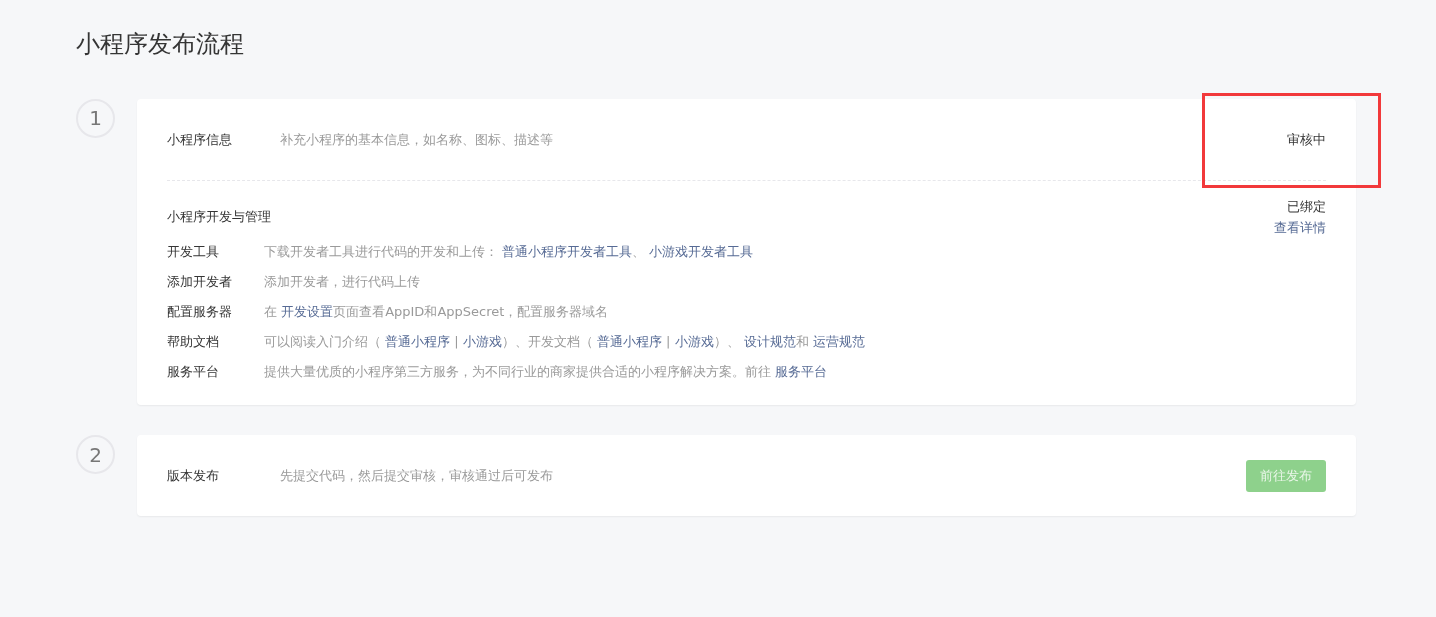  Describe the element at coordinates (342, 282) in the screenshot. I see `row-description: 添加开发者，进行代码上传` at that location.